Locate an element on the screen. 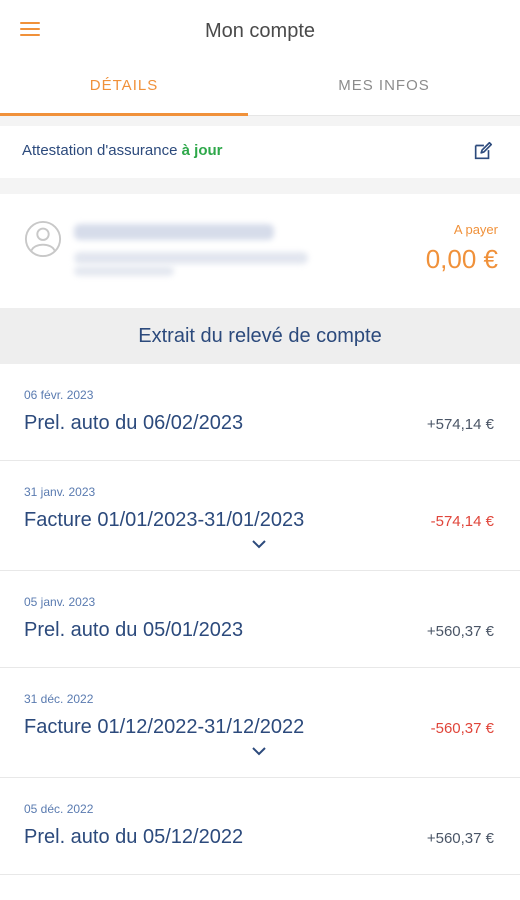  entry-date: 05 janv. 2023 is located at coordinates (60, 602).